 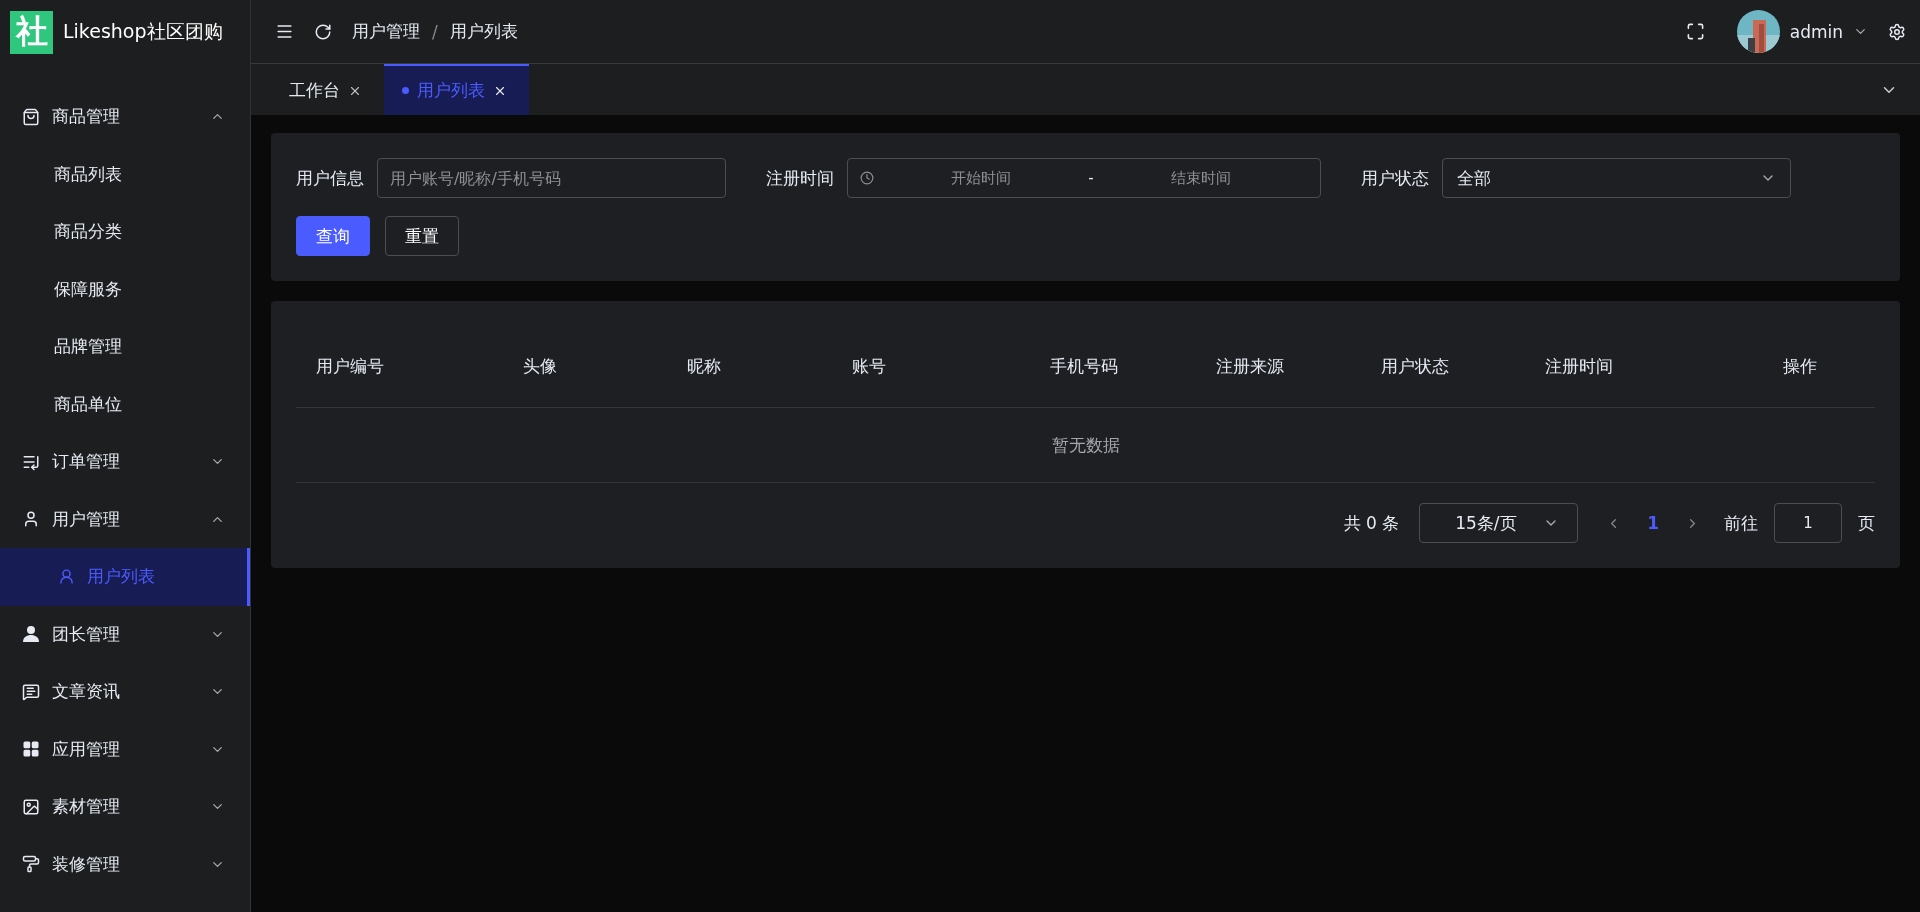 What do you see at coordinates (31, 634) in the screenshot?
I see `person-icon` at bounding box center [31, 634].